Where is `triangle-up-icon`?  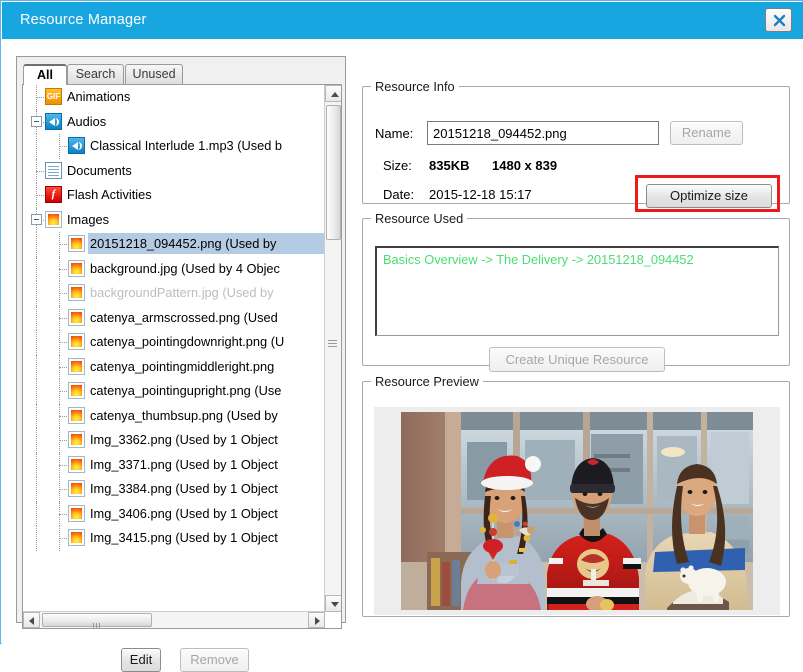 triangle-up-icon is located at coordinates (335, 94).